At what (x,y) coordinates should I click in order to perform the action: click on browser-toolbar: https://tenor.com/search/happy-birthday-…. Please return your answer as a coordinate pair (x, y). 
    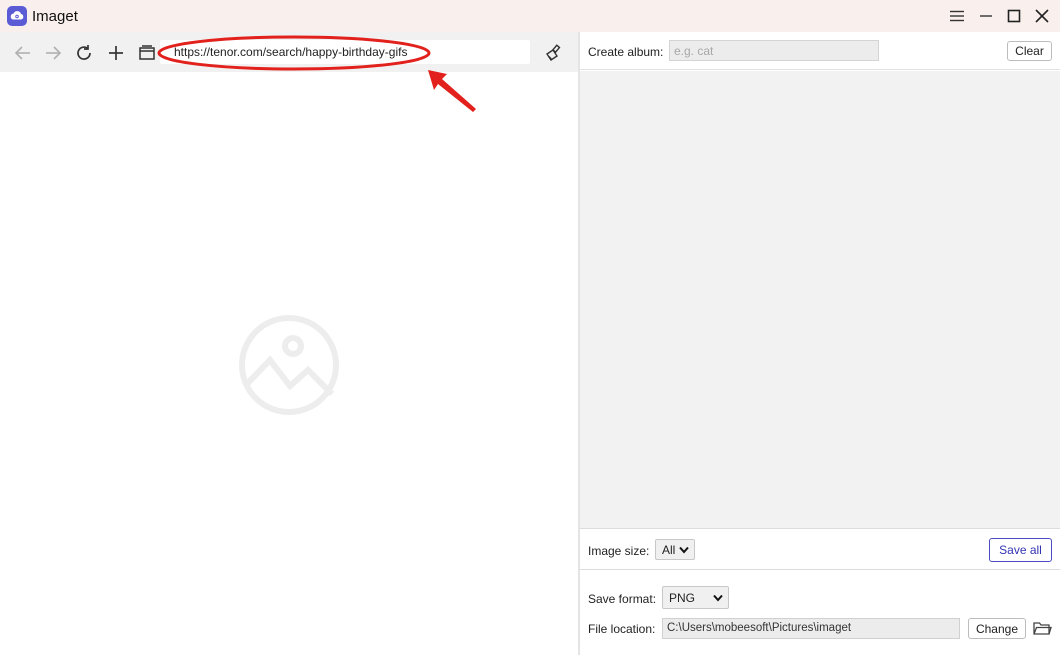
    Looking at the image, I should click on (289, 52).